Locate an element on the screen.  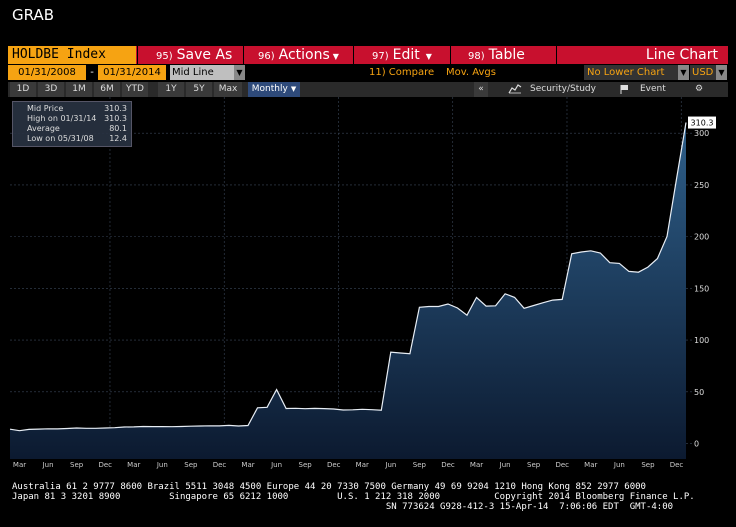
collapse-button: « is located at coordinates (481, 89).